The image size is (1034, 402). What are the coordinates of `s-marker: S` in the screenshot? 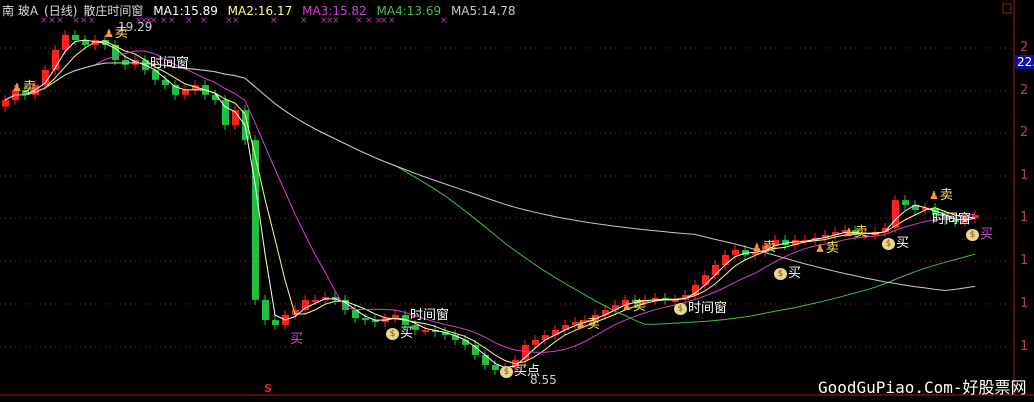 It's located at (268, 388).